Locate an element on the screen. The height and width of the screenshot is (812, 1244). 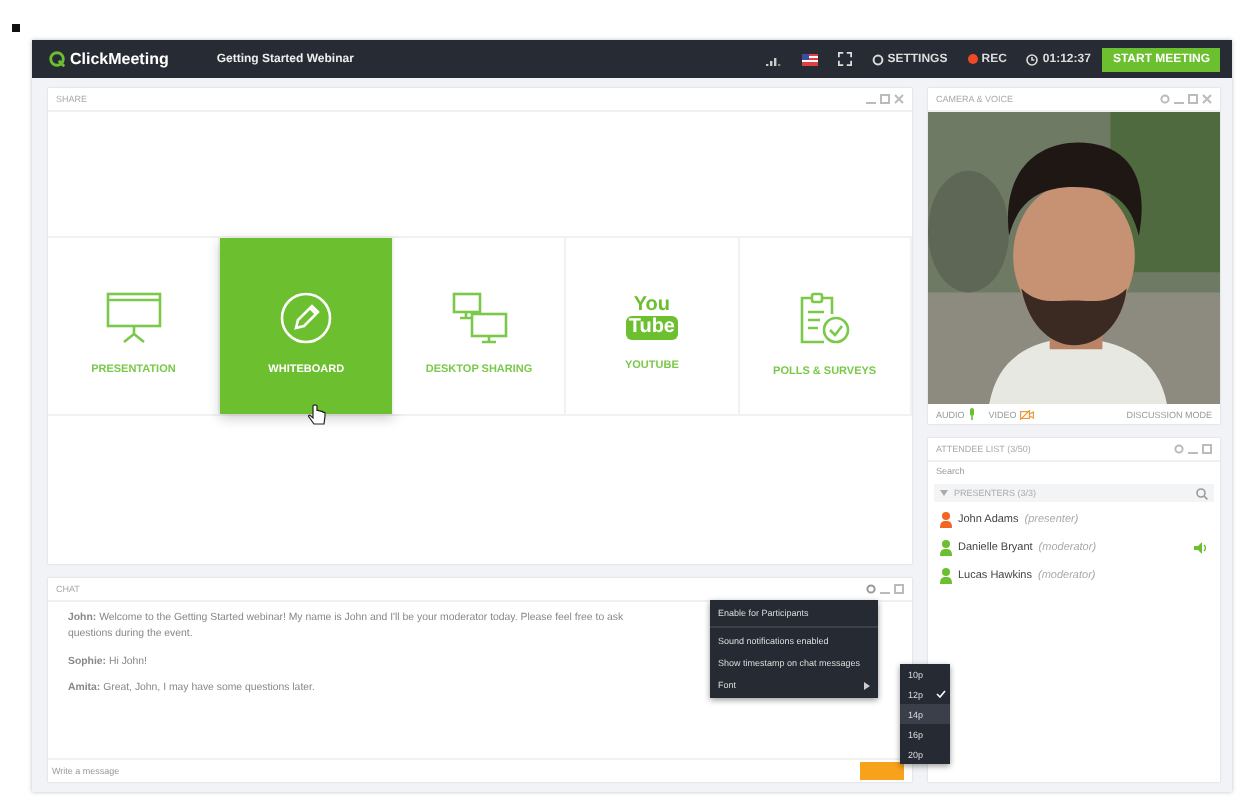
clipboard-check-icon is located at coordinates (824, 318).